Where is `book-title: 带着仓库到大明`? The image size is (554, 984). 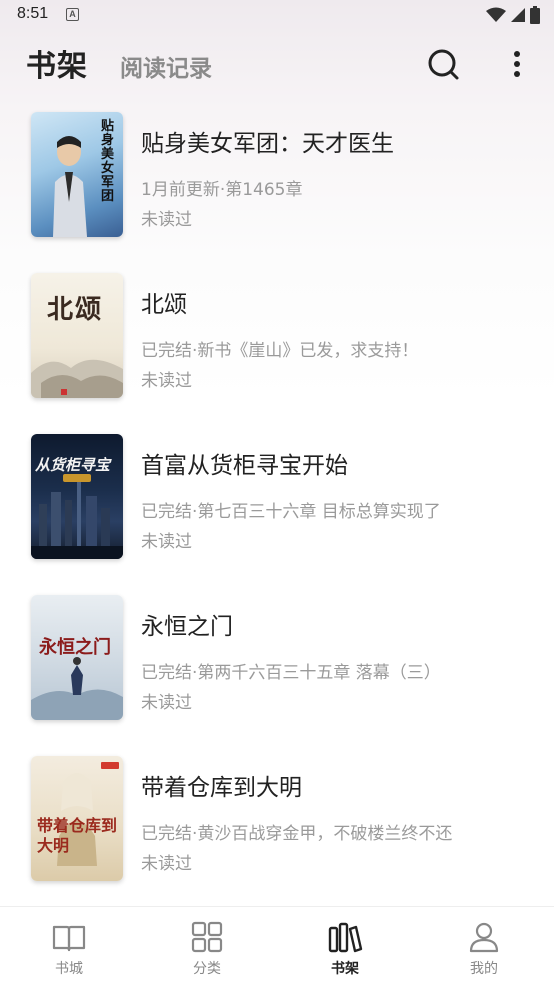 book-title: 带着仓库到大明 is located at coordinates (221, 788).